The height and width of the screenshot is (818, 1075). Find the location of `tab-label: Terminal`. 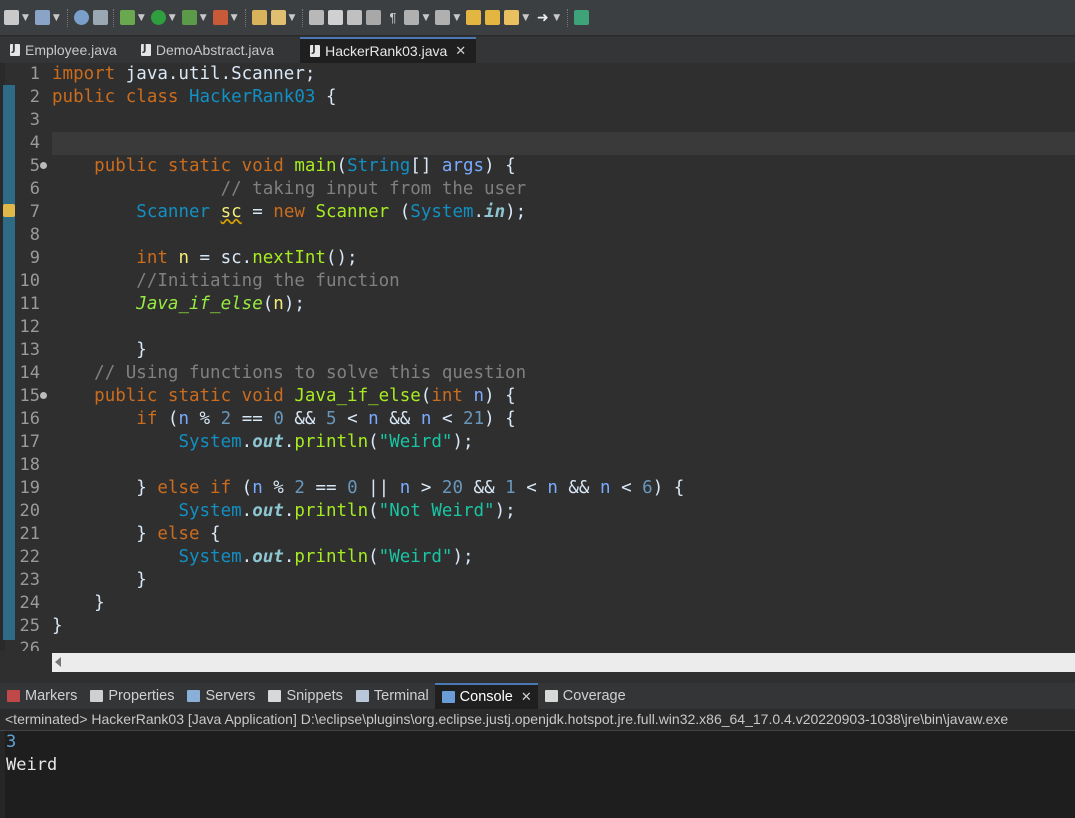

tab-label: Terminal is located at coordinates (401, 696).